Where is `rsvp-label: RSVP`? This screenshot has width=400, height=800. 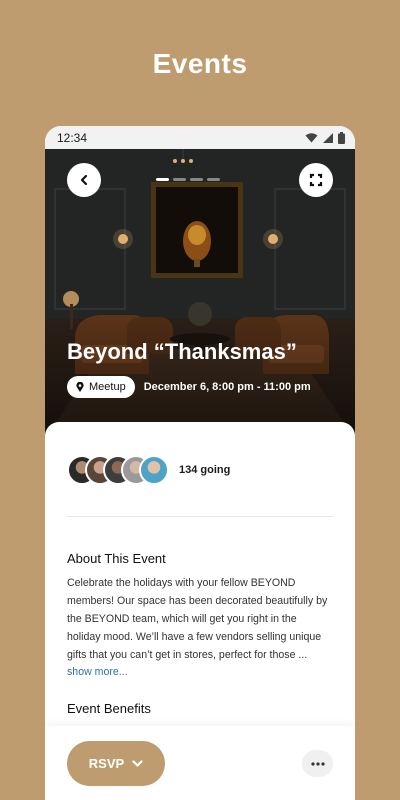
rsvp-label: RSVP is located at coordinates (106, 763).